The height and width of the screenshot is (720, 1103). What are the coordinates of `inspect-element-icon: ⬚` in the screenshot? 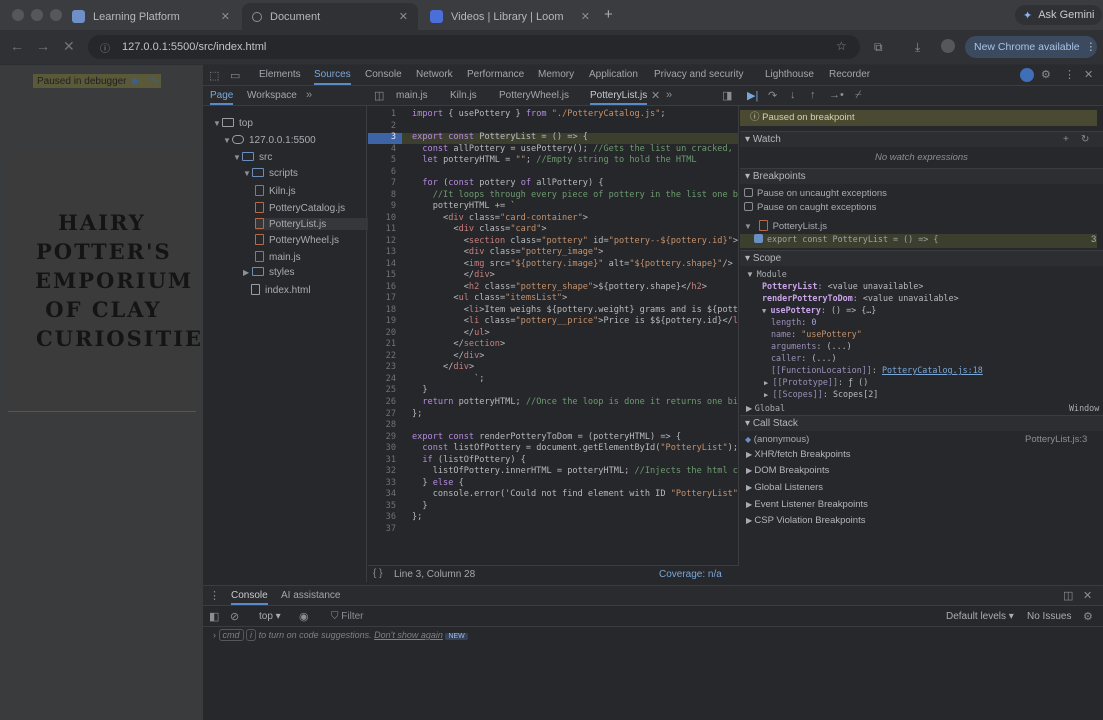 It's located at (214, 75).